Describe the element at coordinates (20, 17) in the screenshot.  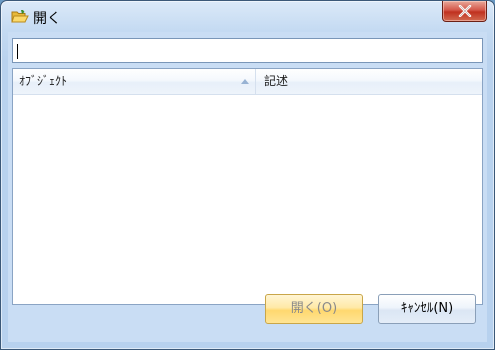
I see `folder-open-icon` at that location.